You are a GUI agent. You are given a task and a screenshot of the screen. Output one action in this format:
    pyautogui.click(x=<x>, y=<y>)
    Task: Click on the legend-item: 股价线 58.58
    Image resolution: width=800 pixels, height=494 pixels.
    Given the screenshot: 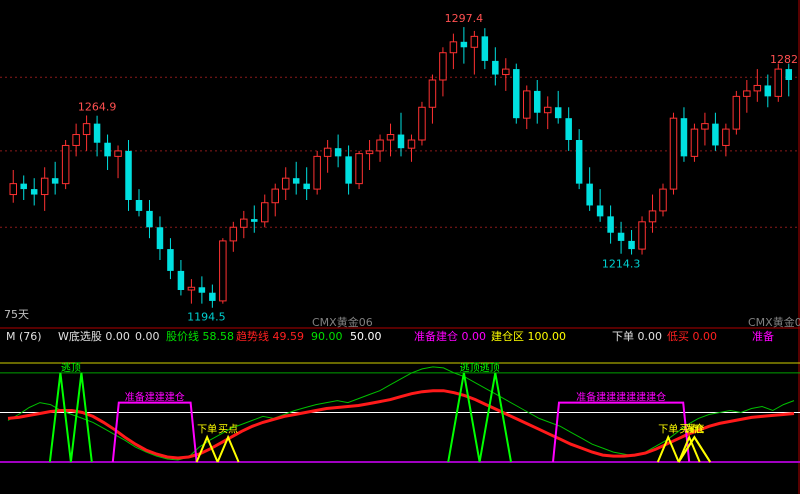 What is the action you would take?
    pyautogui.click(x=200, y=336)
    